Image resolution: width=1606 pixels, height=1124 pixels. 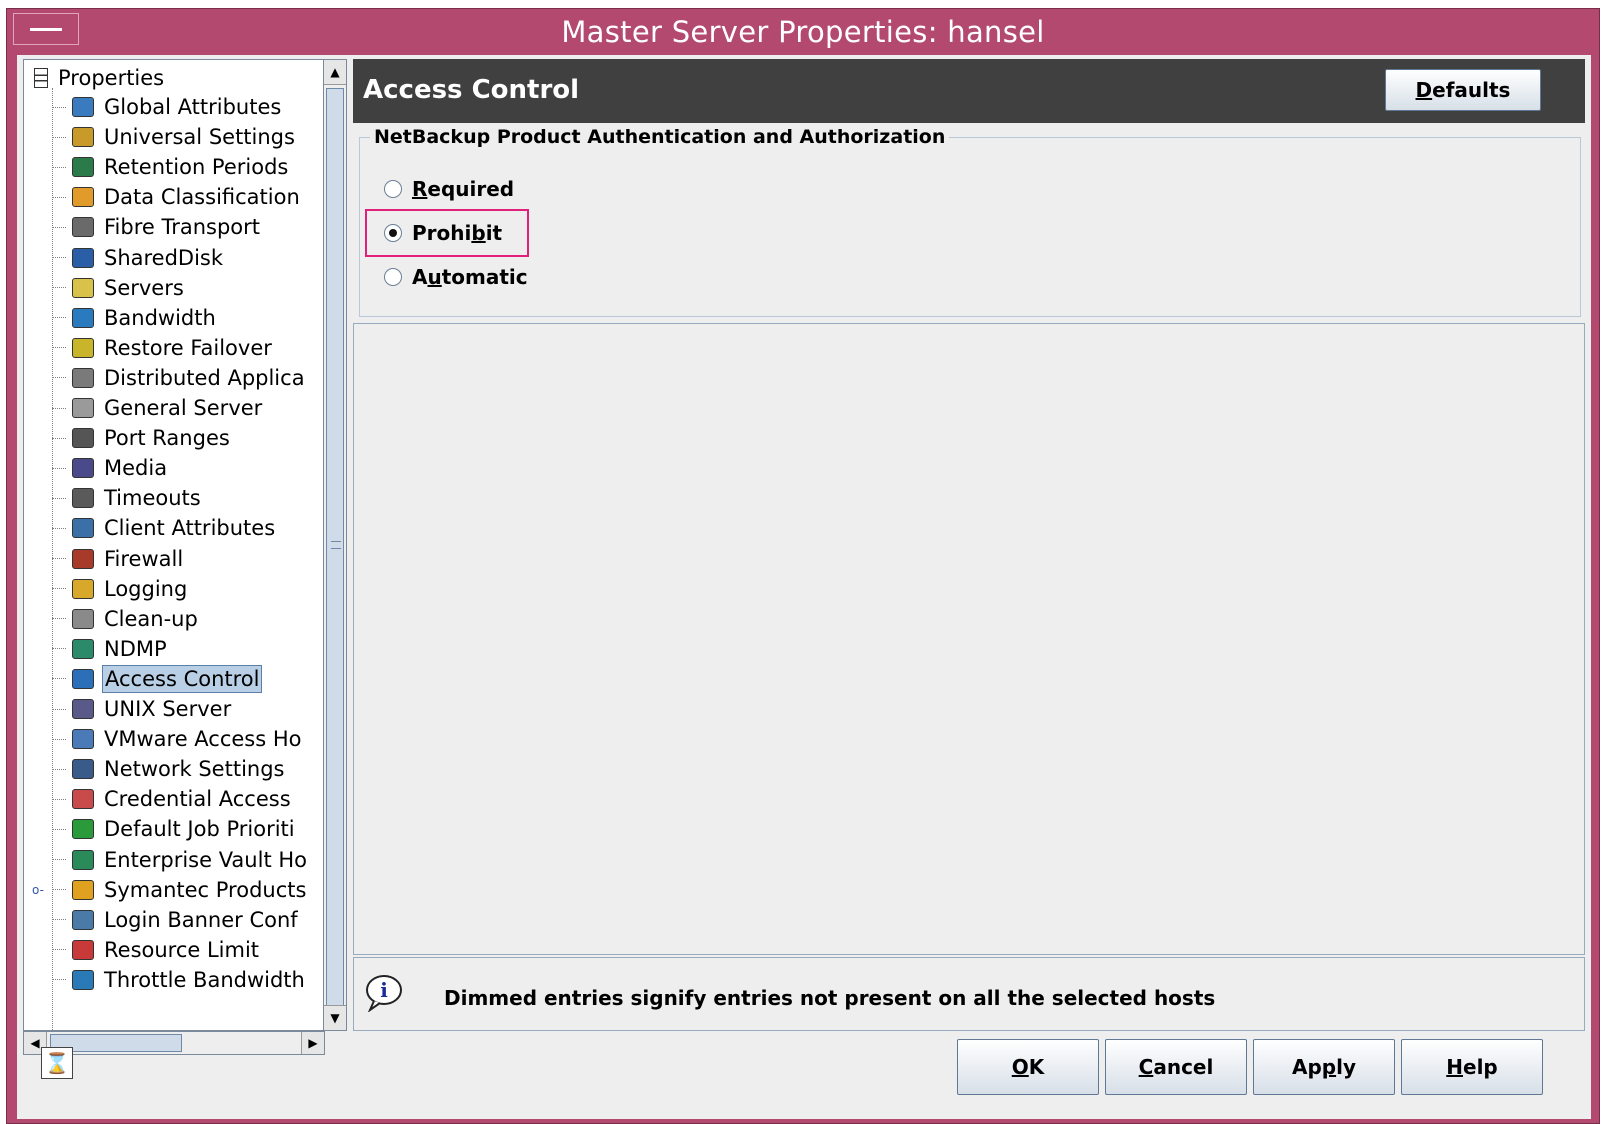 I want to click on tree-item-unix-server: UNIX Server, so click(x=142, y=709).